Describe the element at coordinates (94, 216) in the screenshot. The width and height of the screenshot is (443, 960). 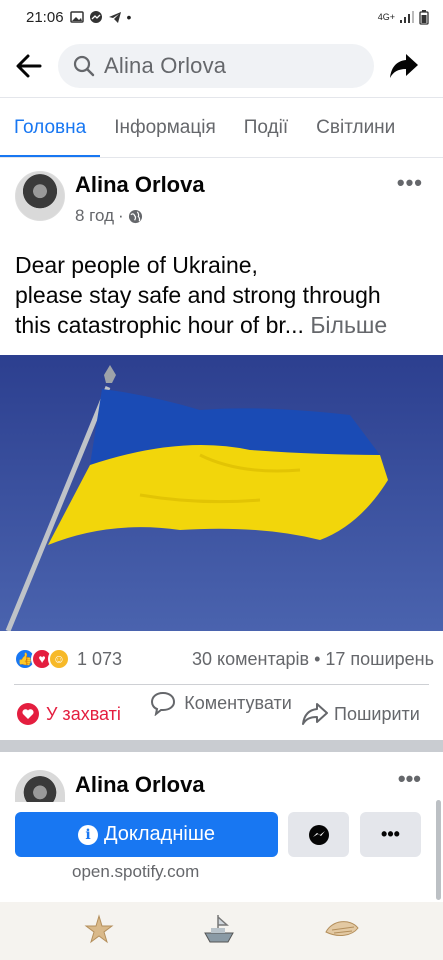
I see `post-time: 8 год` at that location.